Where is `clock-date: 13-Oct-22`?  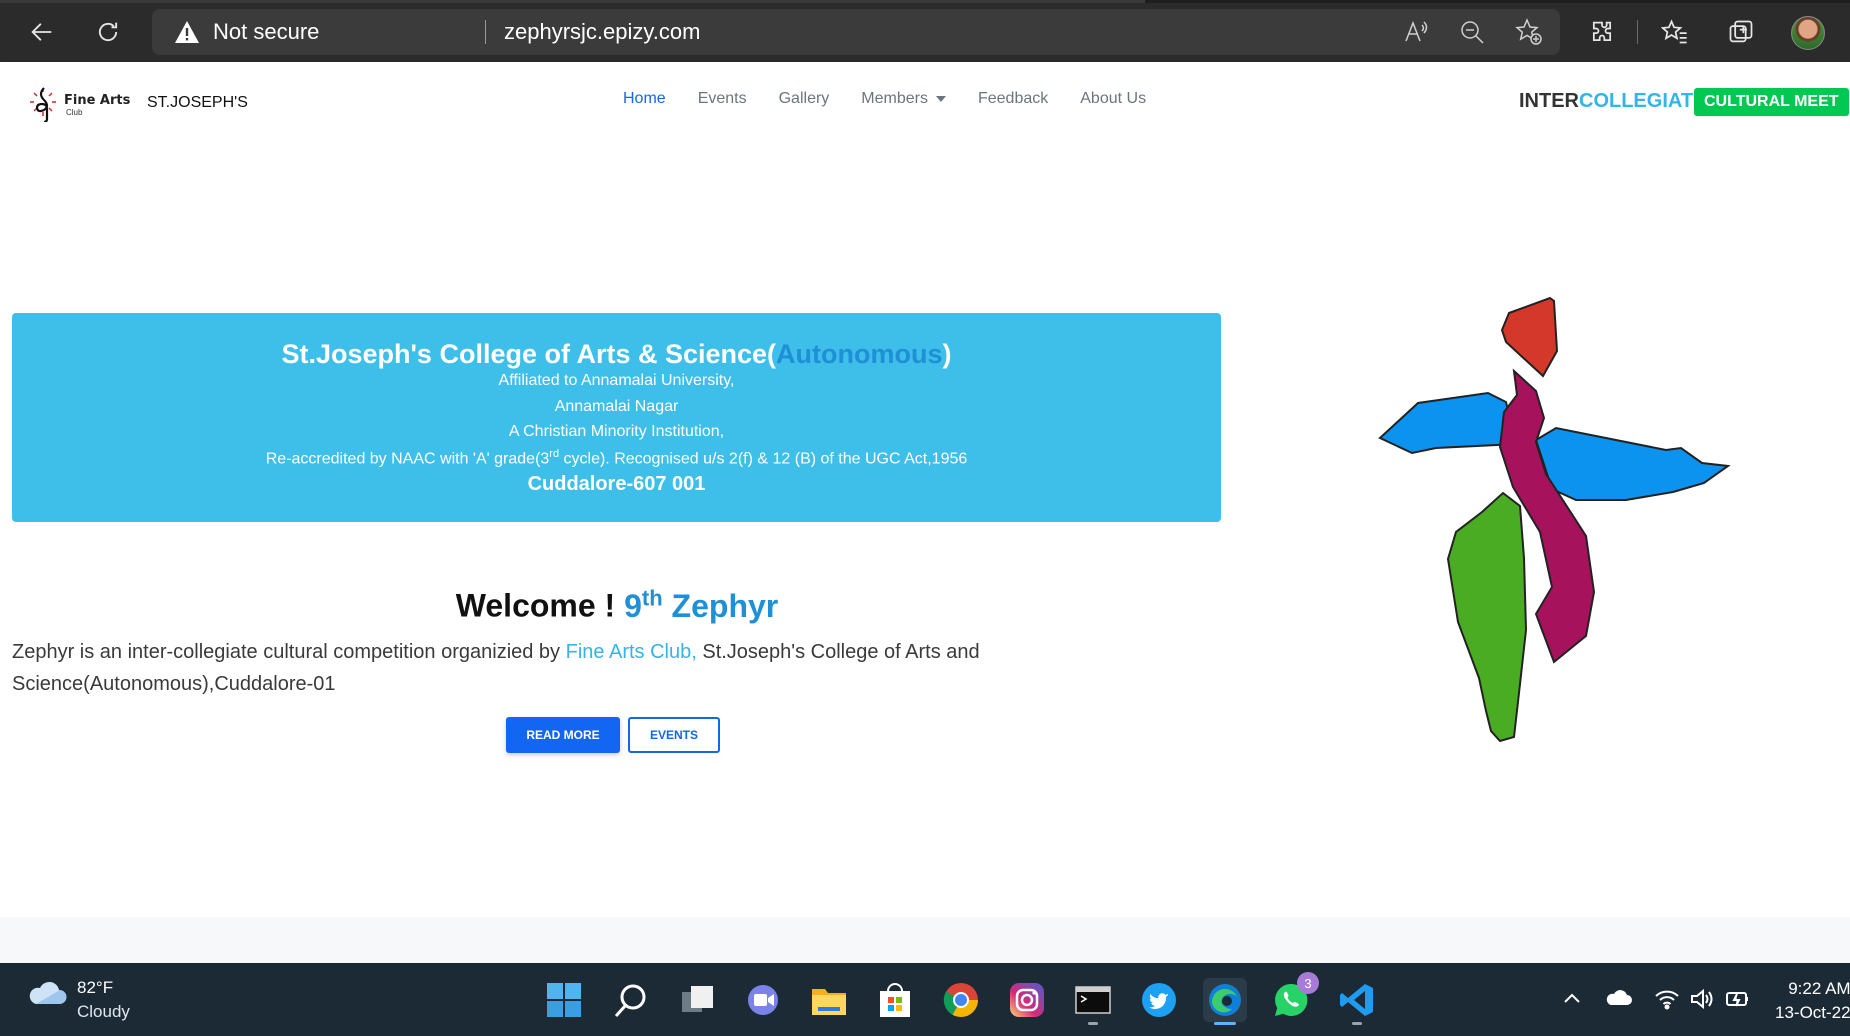
clock-date: 13-Oct-22 is located at coordinates (1812, 1012).